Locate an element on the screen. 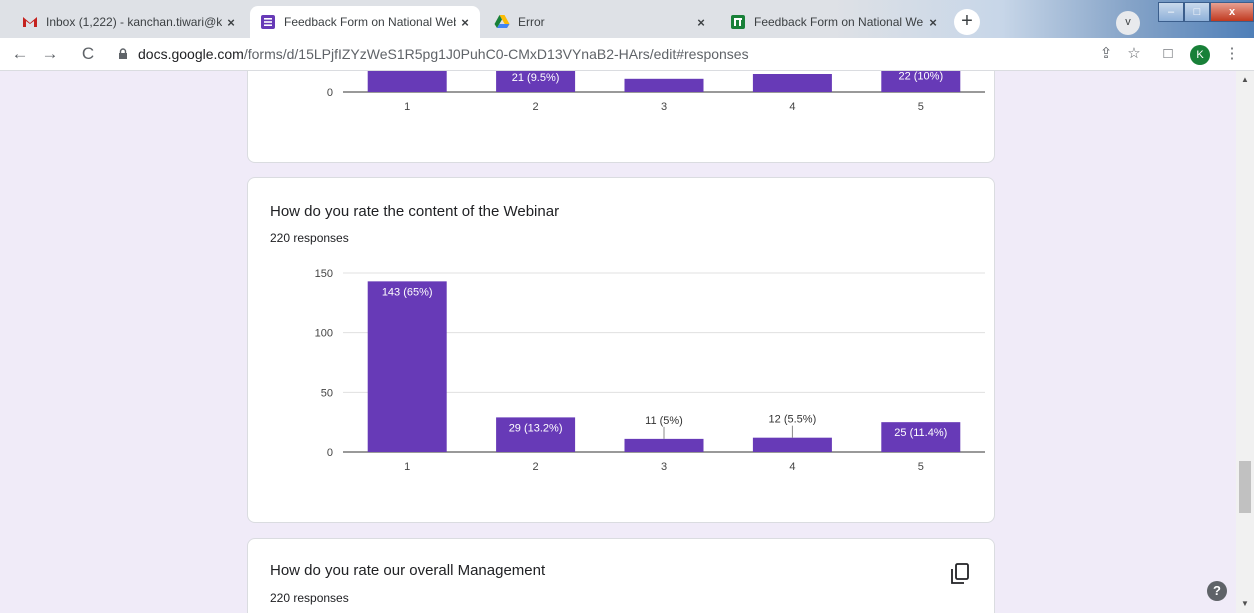 This screenshot has height=613, width=1254. lock-icon is located at coordinates (123, 53).